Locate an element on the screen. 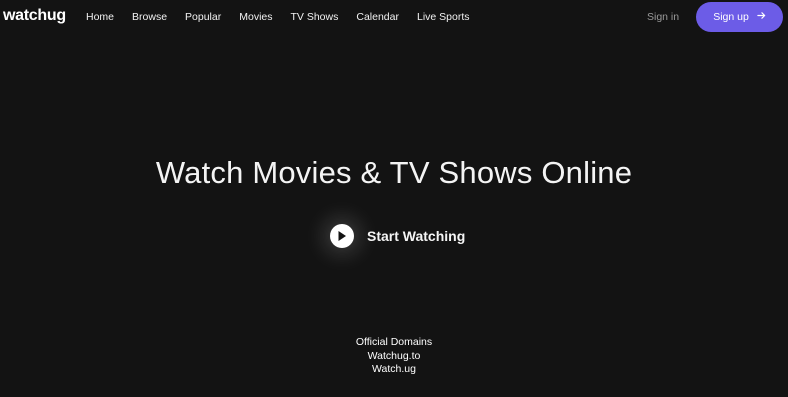 The height and width of the screenshot is (397, 788). official-domains-heading: Official Domains is located at coordinates (394, 342).